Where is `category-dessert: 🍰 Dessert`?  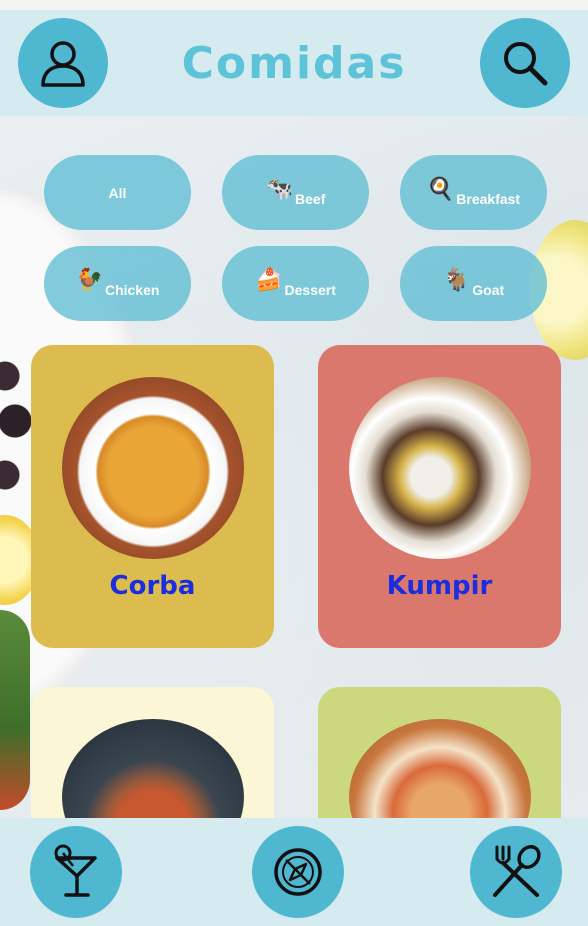
category-dessert: 🍰 Dessert is located at coordinates (295, 283).